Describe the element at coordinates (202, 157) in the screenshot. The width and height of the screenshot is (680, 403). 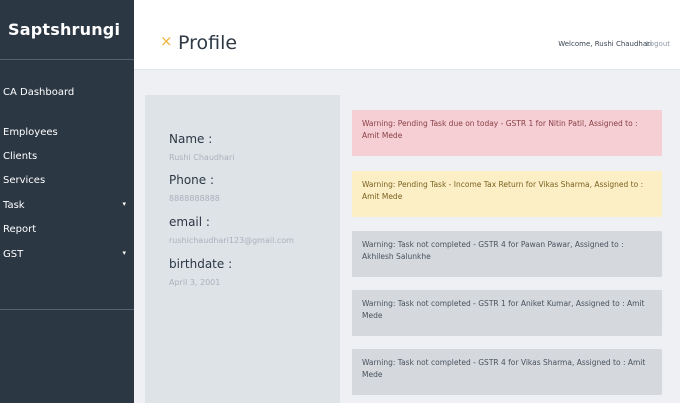
I see `name-value: Rushi Chaudhari` at that location.